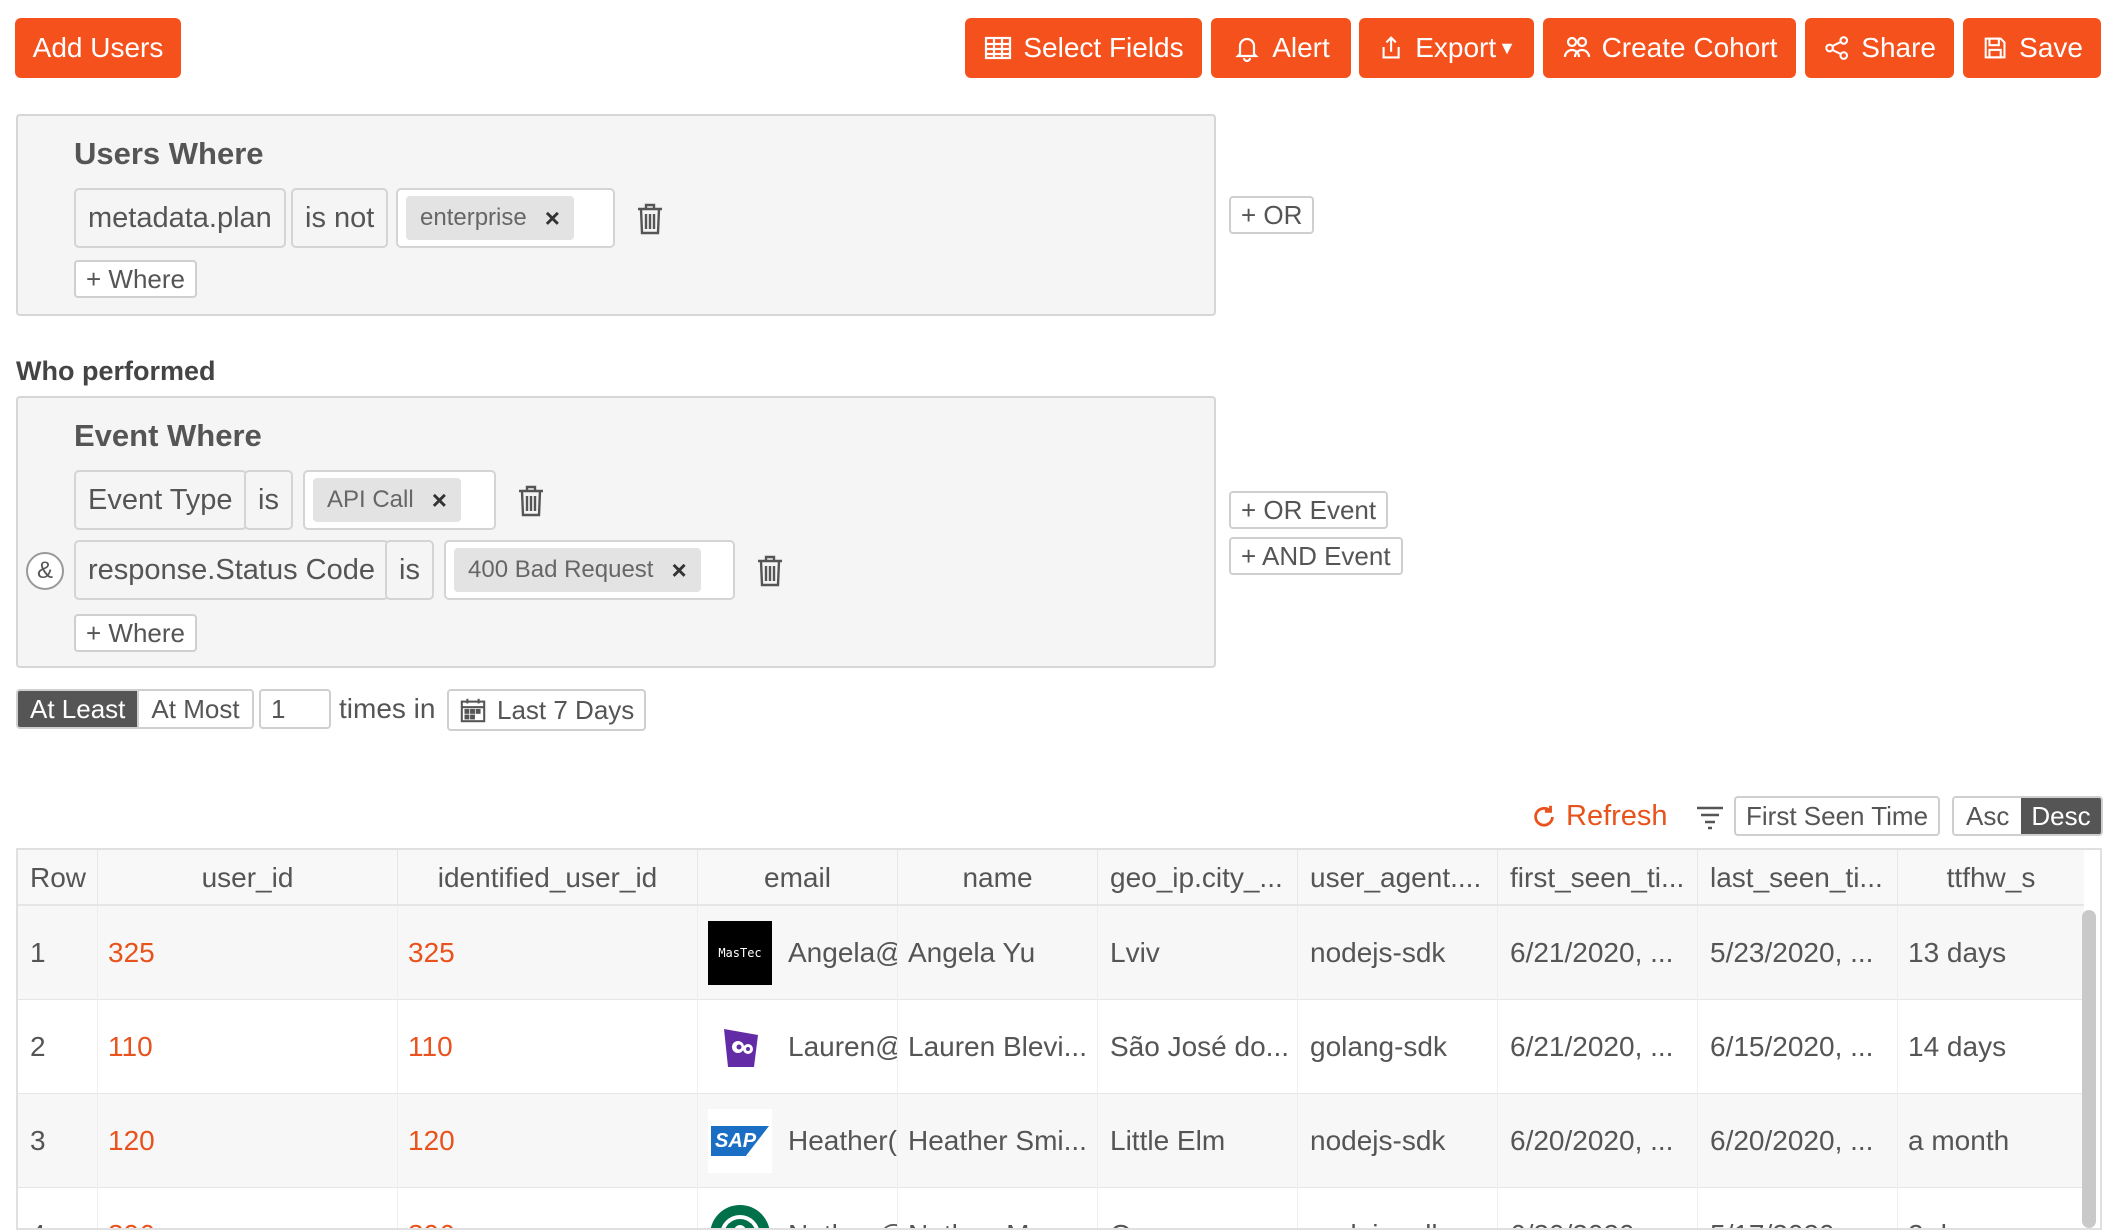 The height and width of the screenshot is (1230, 2116). Describe the element at coordinates (1391, 47) in the screenshot. I see `upload-icon` at that location.